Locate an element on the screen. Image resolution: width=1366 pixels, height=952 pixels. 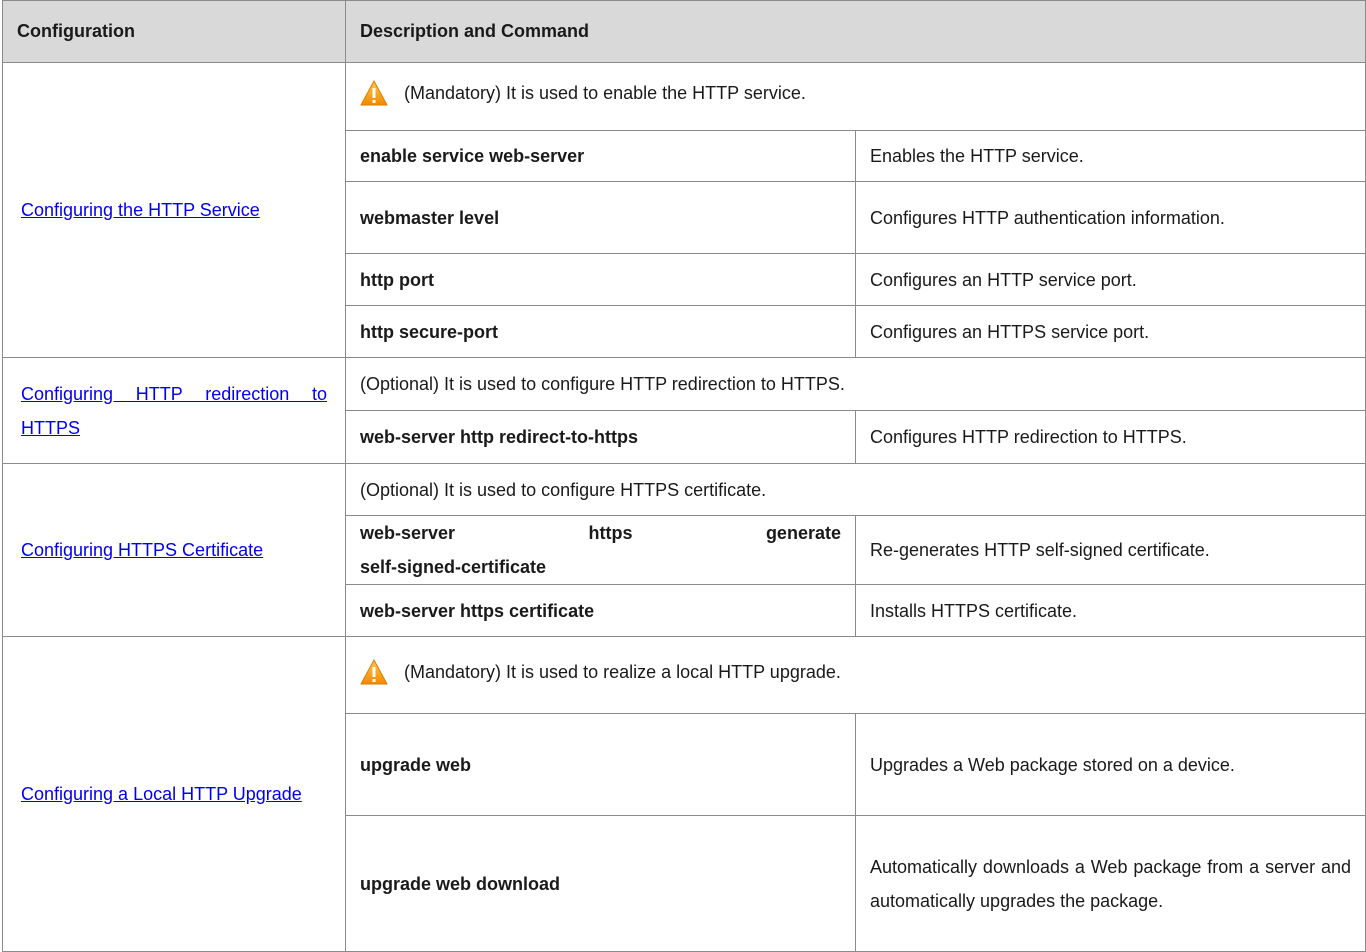
header-description-command: Description and Command is located at coordinates (855, 31).